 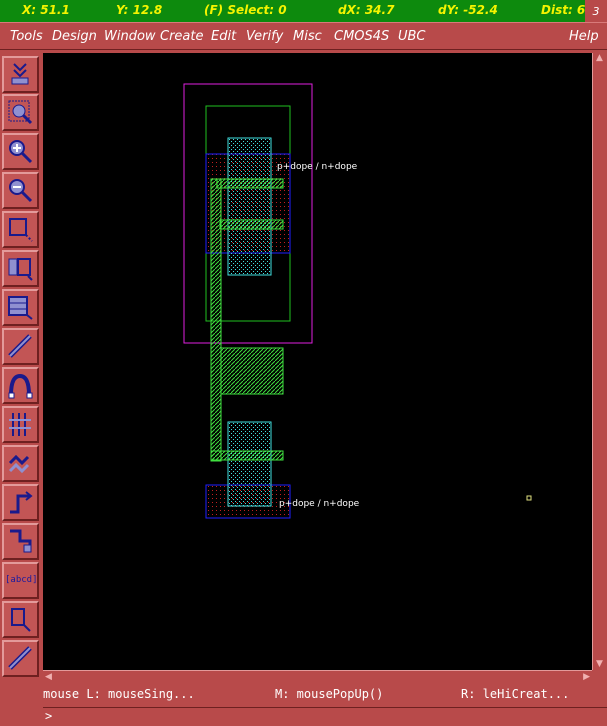 I want to click on multi-rect-tool-button, so click(x=20, y=307).